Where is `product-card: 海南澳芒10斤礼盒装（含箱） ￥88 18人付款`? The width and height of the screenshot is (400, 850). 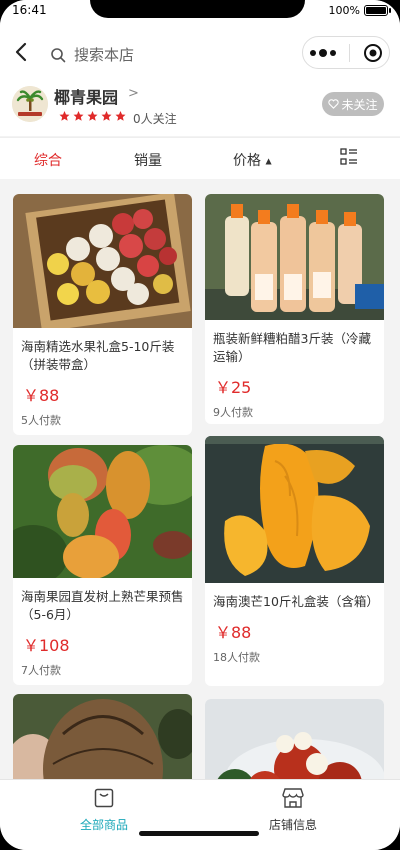
product-card: 海南澳芒10斤礼盒装（含箱） ￥88 18人付款 is located at coordinates (294, 561).